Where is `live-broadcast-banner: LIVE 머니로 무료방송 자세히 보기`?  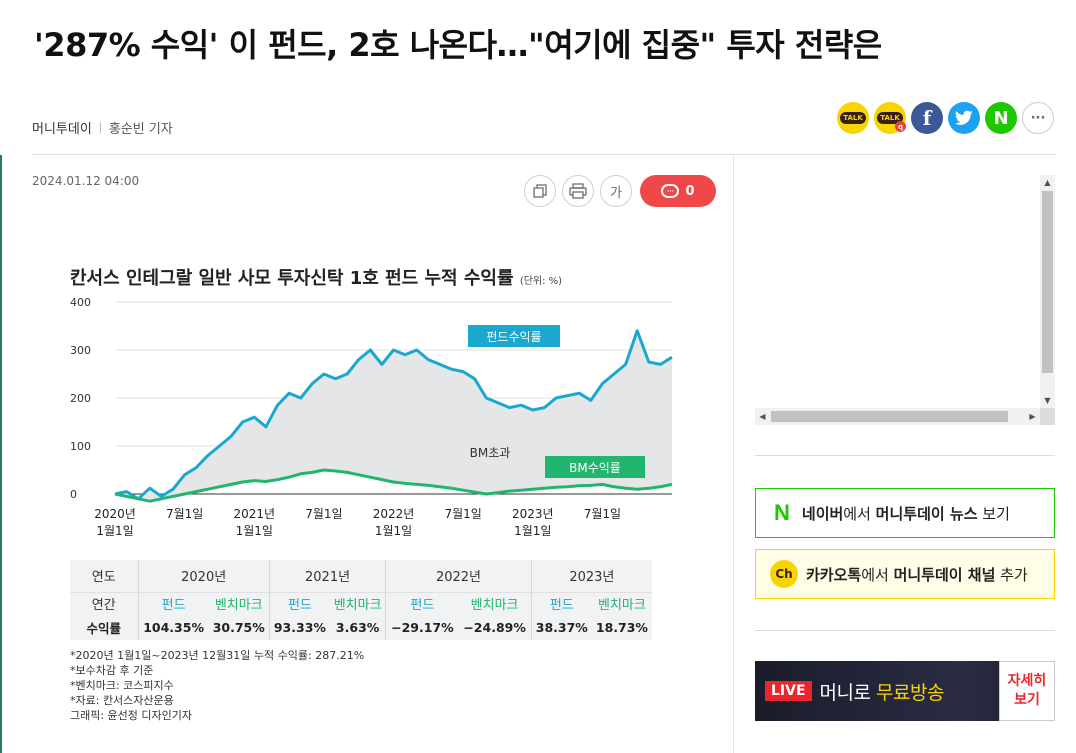
live-broadcast-banner: LIVE 머니로 무료방송 자세히 보기 is located at coordinates (905, 691).